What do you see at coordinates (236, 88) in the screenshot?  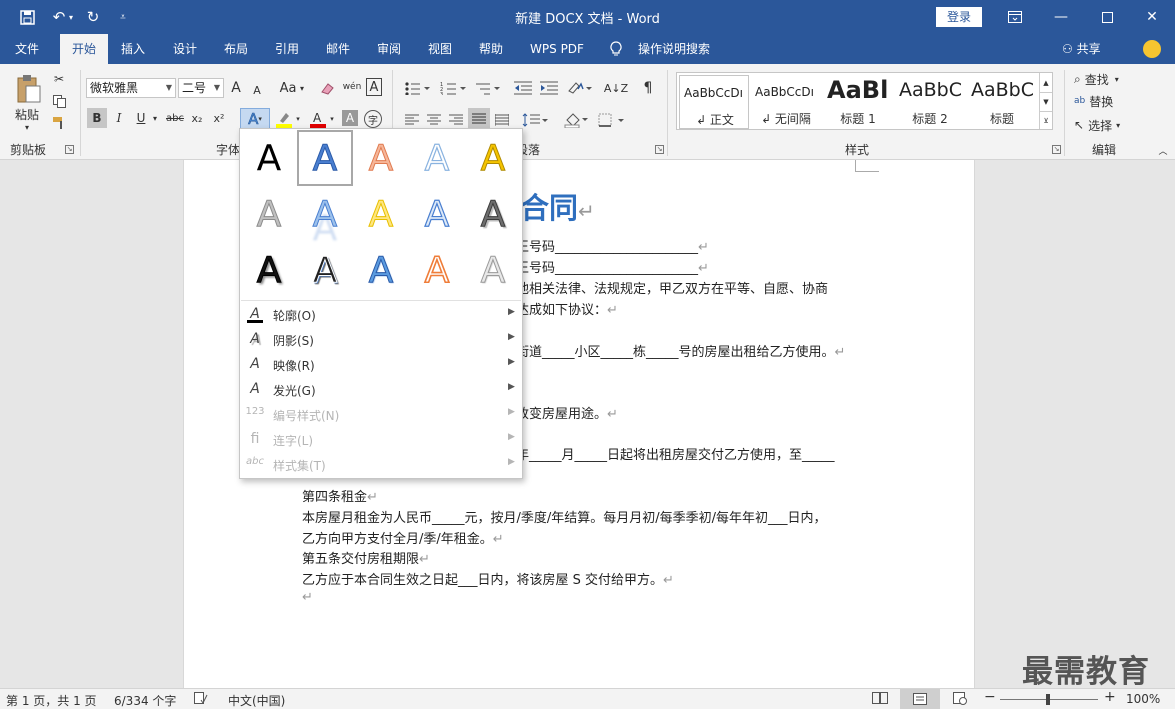 I see `grow-font-icon: A` at bounding box center [236, 88].